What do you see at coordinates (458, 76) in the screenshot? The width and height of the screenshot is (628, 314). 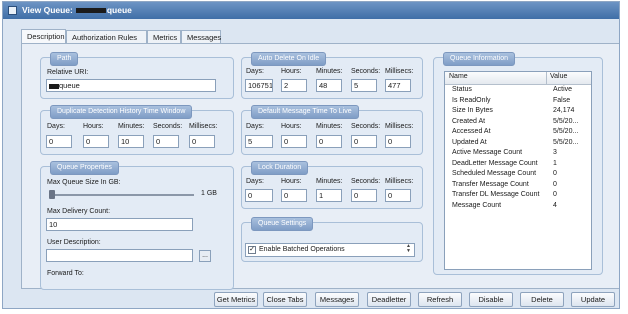 I see `column-header-name: Name` at bounding box center [458, 76].